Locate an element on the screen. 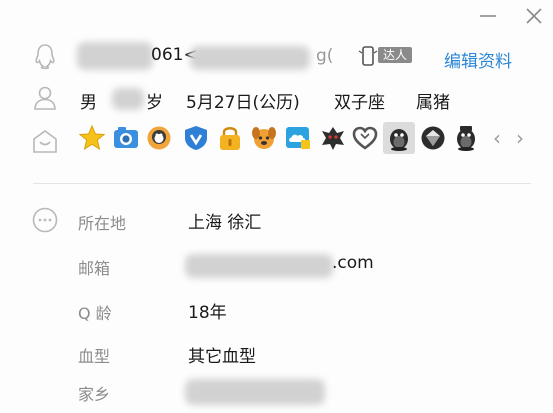 This screenshot has height=413, width=553. dragon-icon is located at coordinates (333, 138).